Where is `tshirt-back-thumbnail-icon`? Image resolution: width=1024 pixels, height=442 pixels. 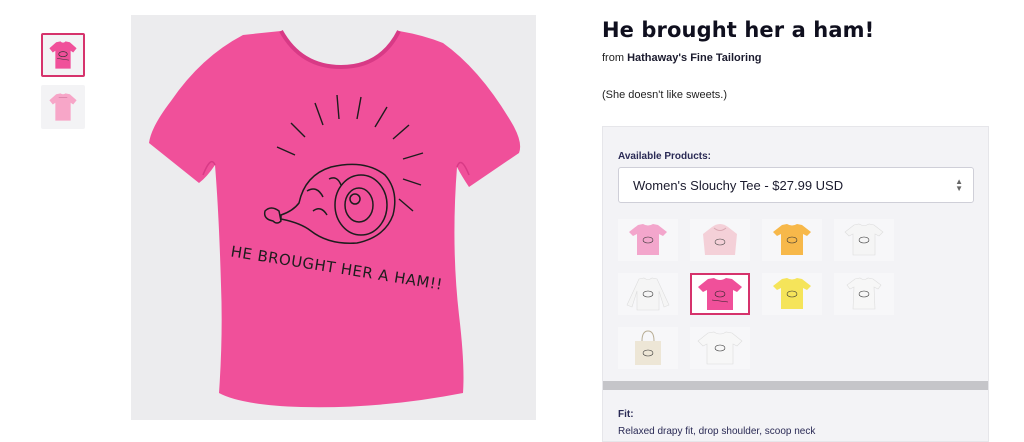 tshirt-back-thumbnail-icon is located at coordinates (63, 107).